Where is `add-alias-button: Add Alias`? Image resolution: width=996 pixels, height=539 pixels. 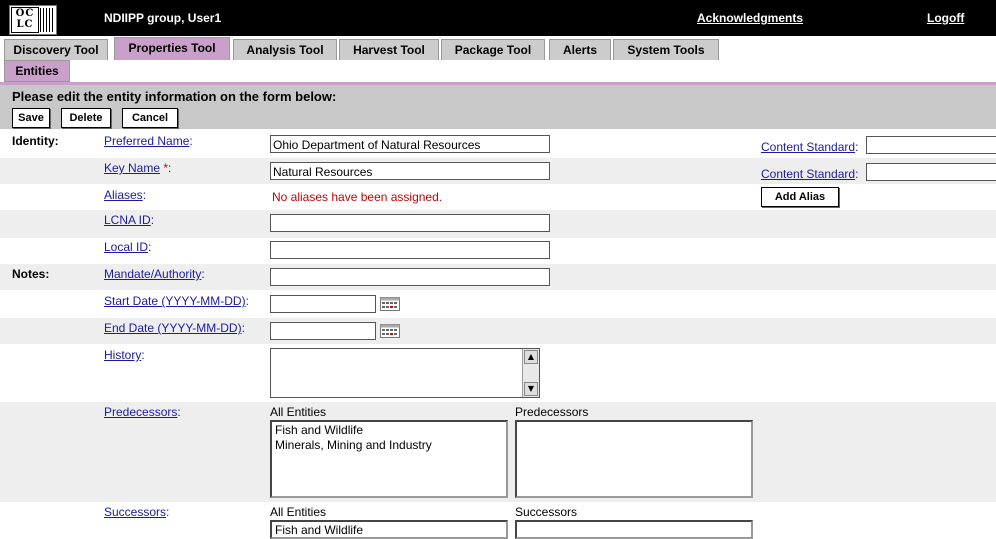
add-alias-button: Add Alias is located at coordinates (800, 197).